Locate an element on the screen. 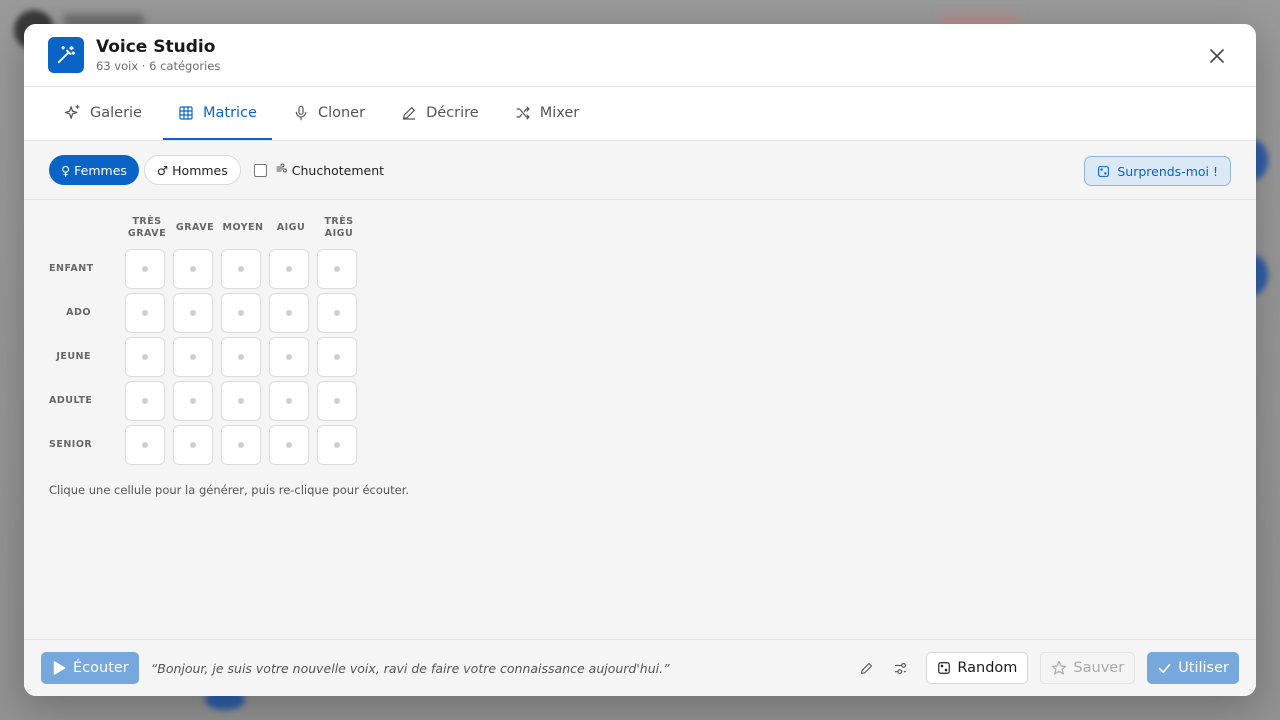  save-button: Sauver is located at coordinates (1088, 668).